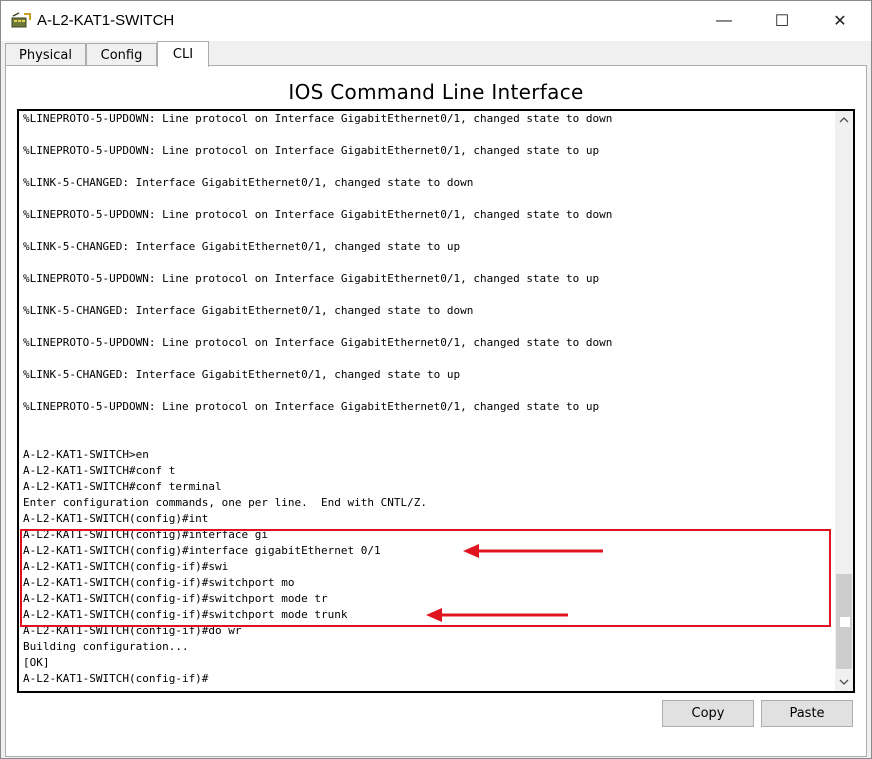  I want to click on scroll-thumb-grip, so click(845, 622).